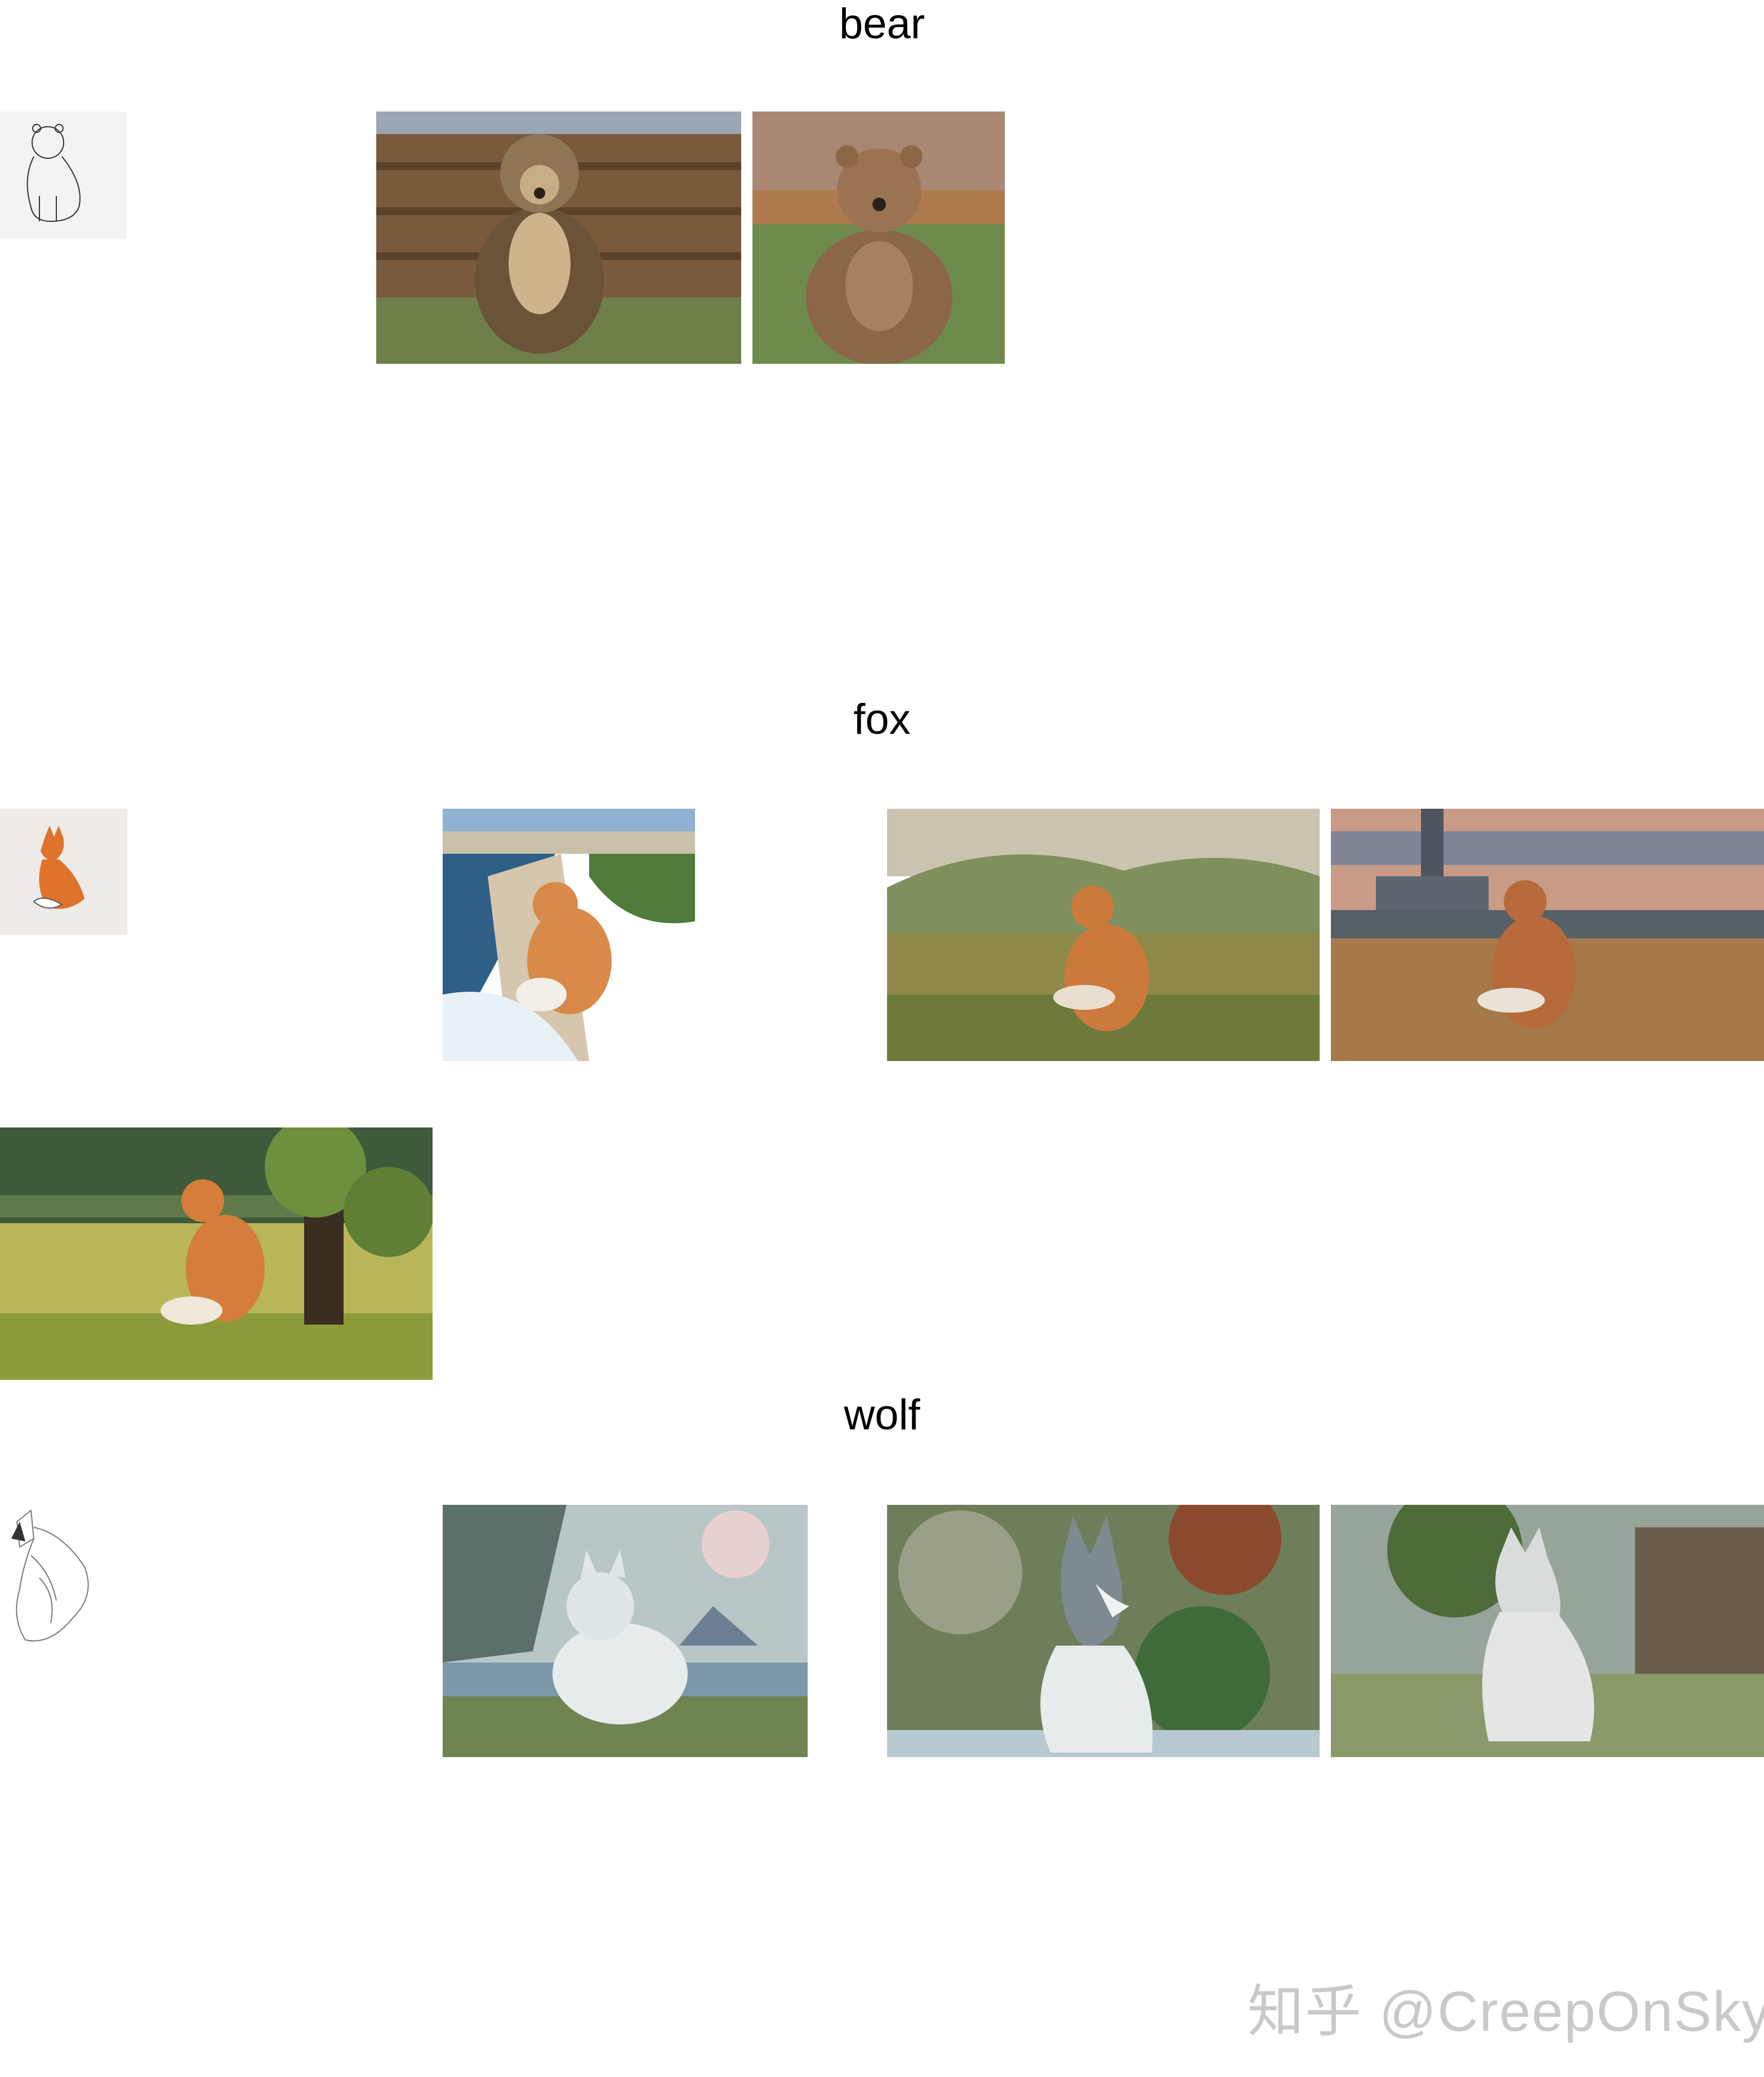 The image size is (1764, 2077). What do you see at coordinates (63, 872) in the screenshot?
I see `fox-sketch-image` at bounding box center [63, 872].